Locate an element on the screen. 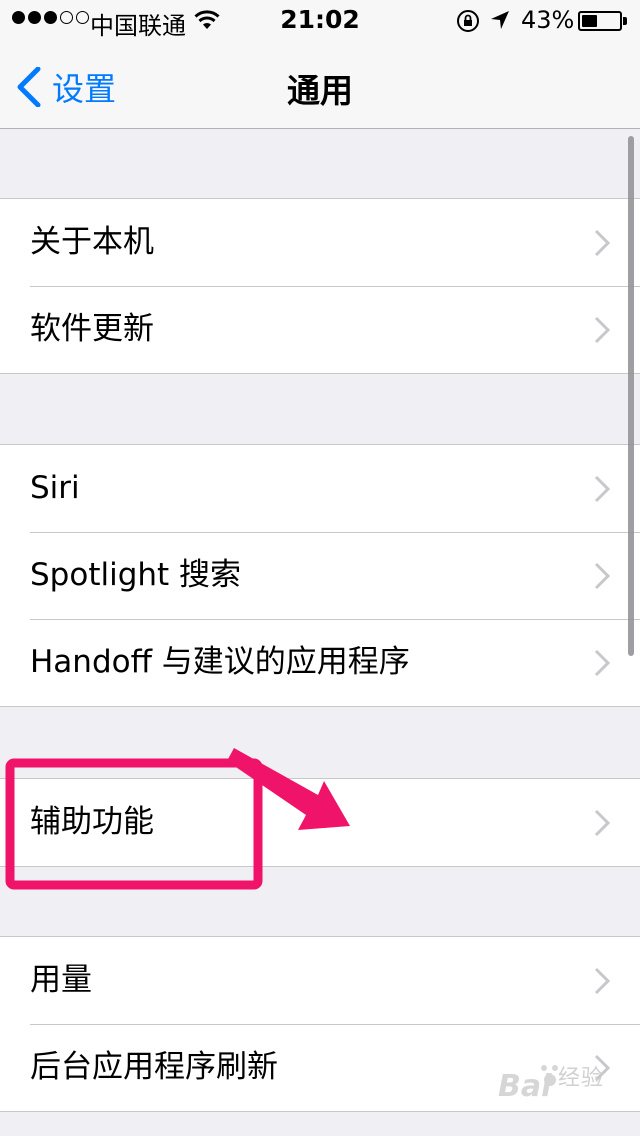 The height and width of the screenshot is (1136, 640). list-item-label: 软件更新 is located at coordinates (92, 329).